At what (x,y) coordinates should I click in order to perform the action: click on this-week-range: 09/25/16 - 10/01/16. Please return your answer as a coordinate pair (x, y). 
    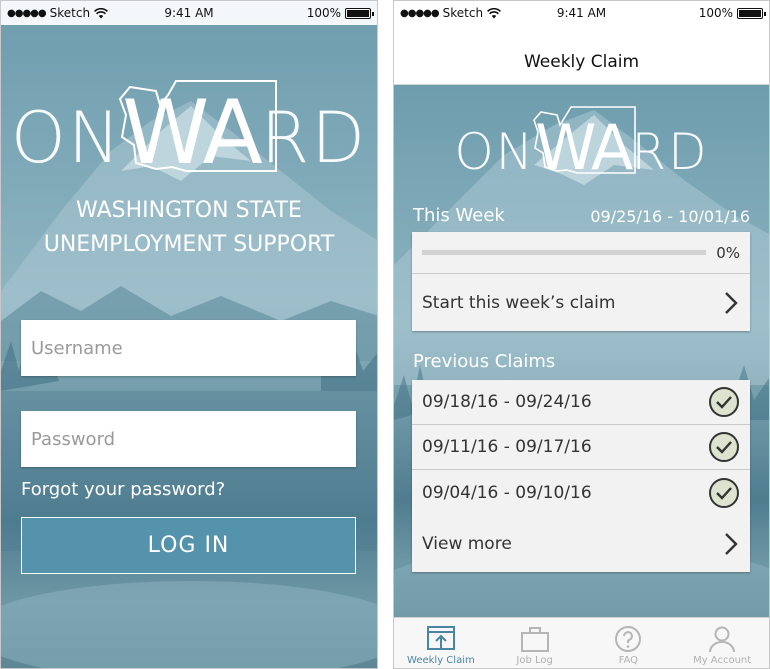
    Looking at the image, I should click on (670, 216).